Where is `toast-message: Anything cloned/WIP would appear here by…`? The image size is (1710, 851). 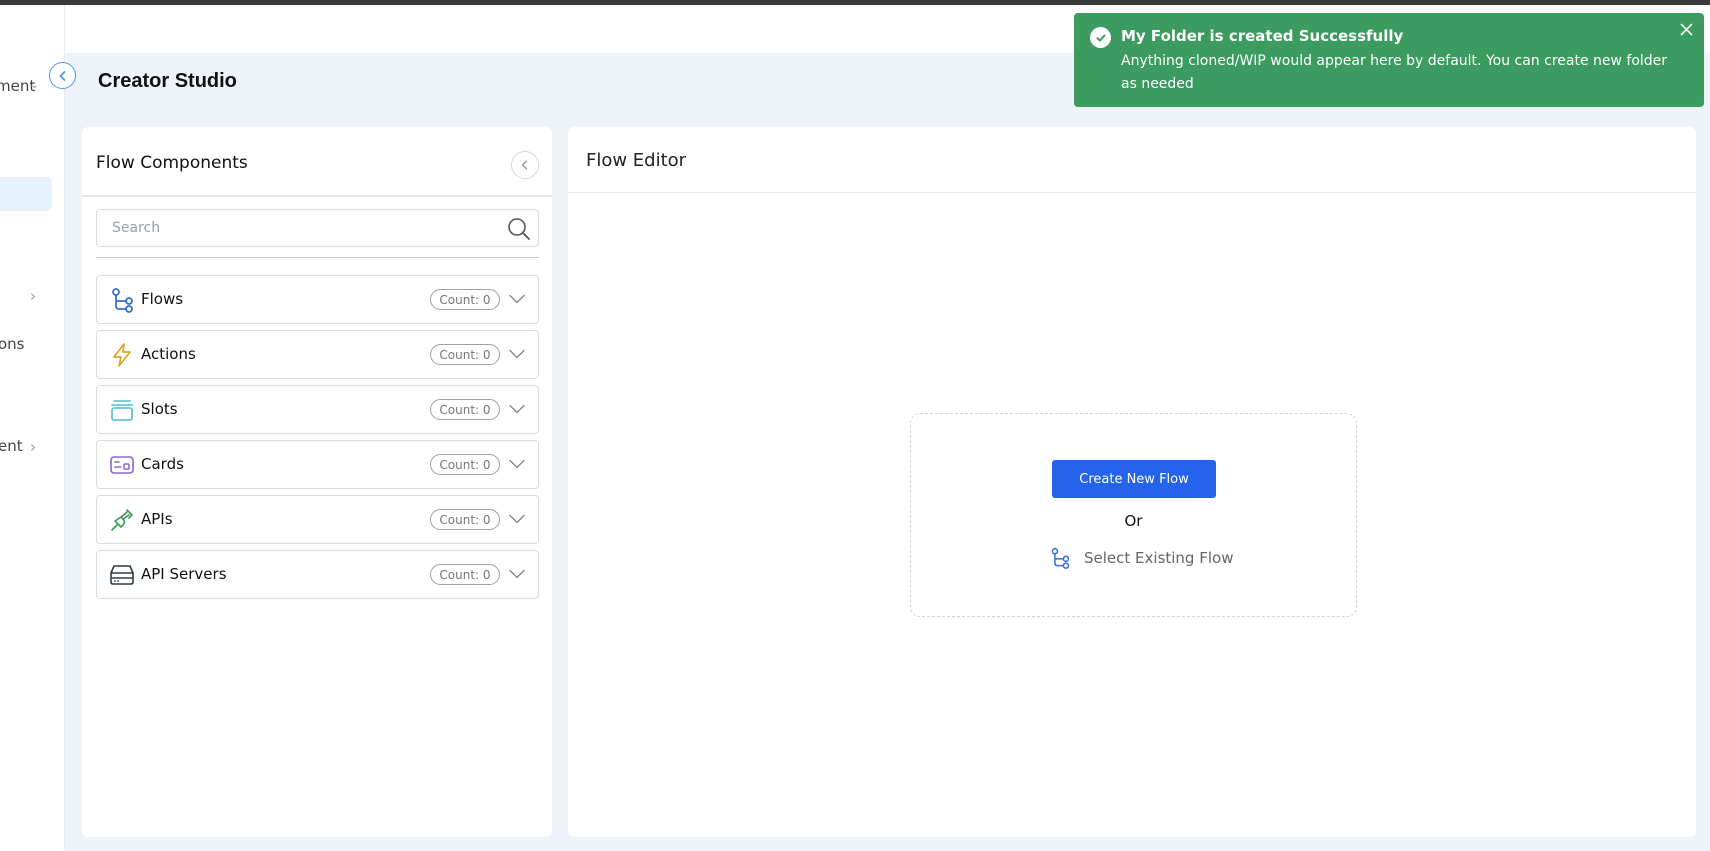
toast-message: Anything cloned/WIP would appear here by… is located at coordinates (1394, 72).